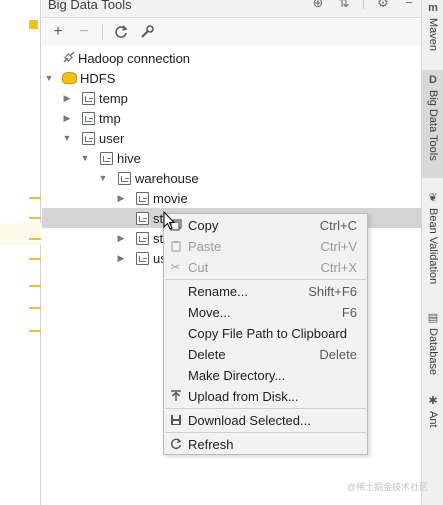 The height and width of the screenshot is (505, 443). What do you see at coordinates (167, 178) in the screenshot?
I see `tree-label: warehouse` at bounding box center [167, 178].